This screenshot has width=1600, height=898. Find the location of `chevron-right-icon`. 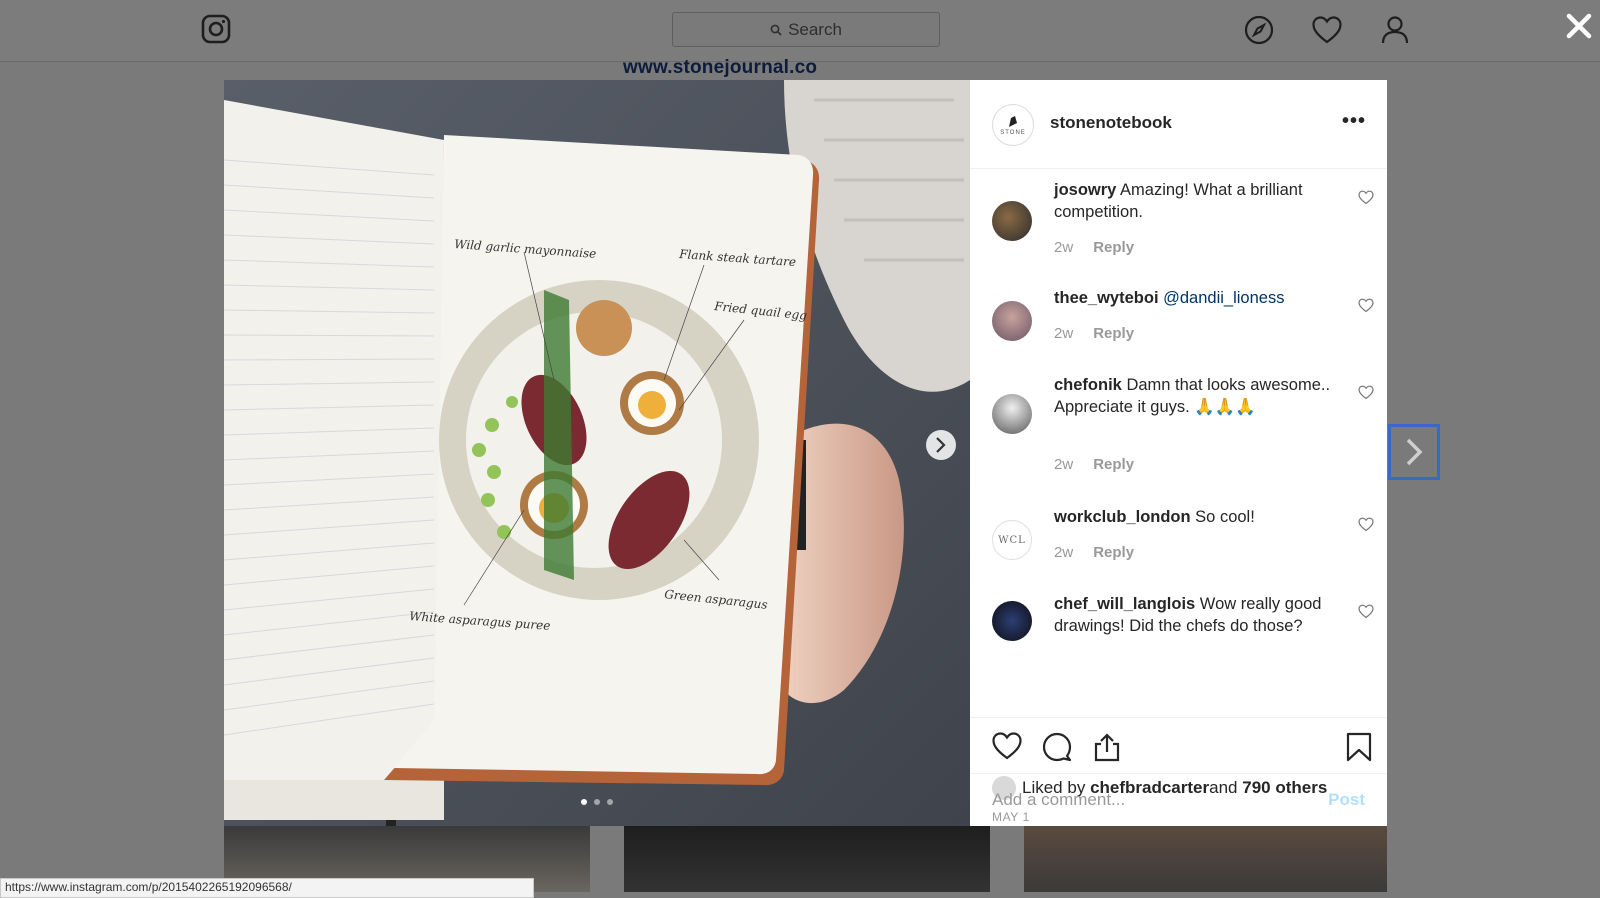

chevron-right-icon is located at coordinates (1414, 452).